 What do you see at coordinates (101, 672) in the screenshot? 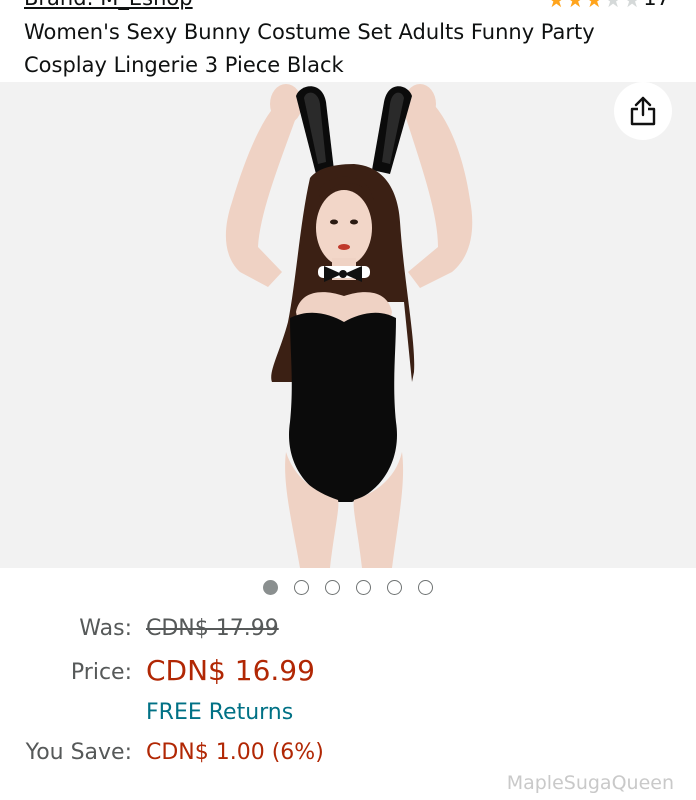
I see `price-label: Price:` at bounding box center [101, 672].